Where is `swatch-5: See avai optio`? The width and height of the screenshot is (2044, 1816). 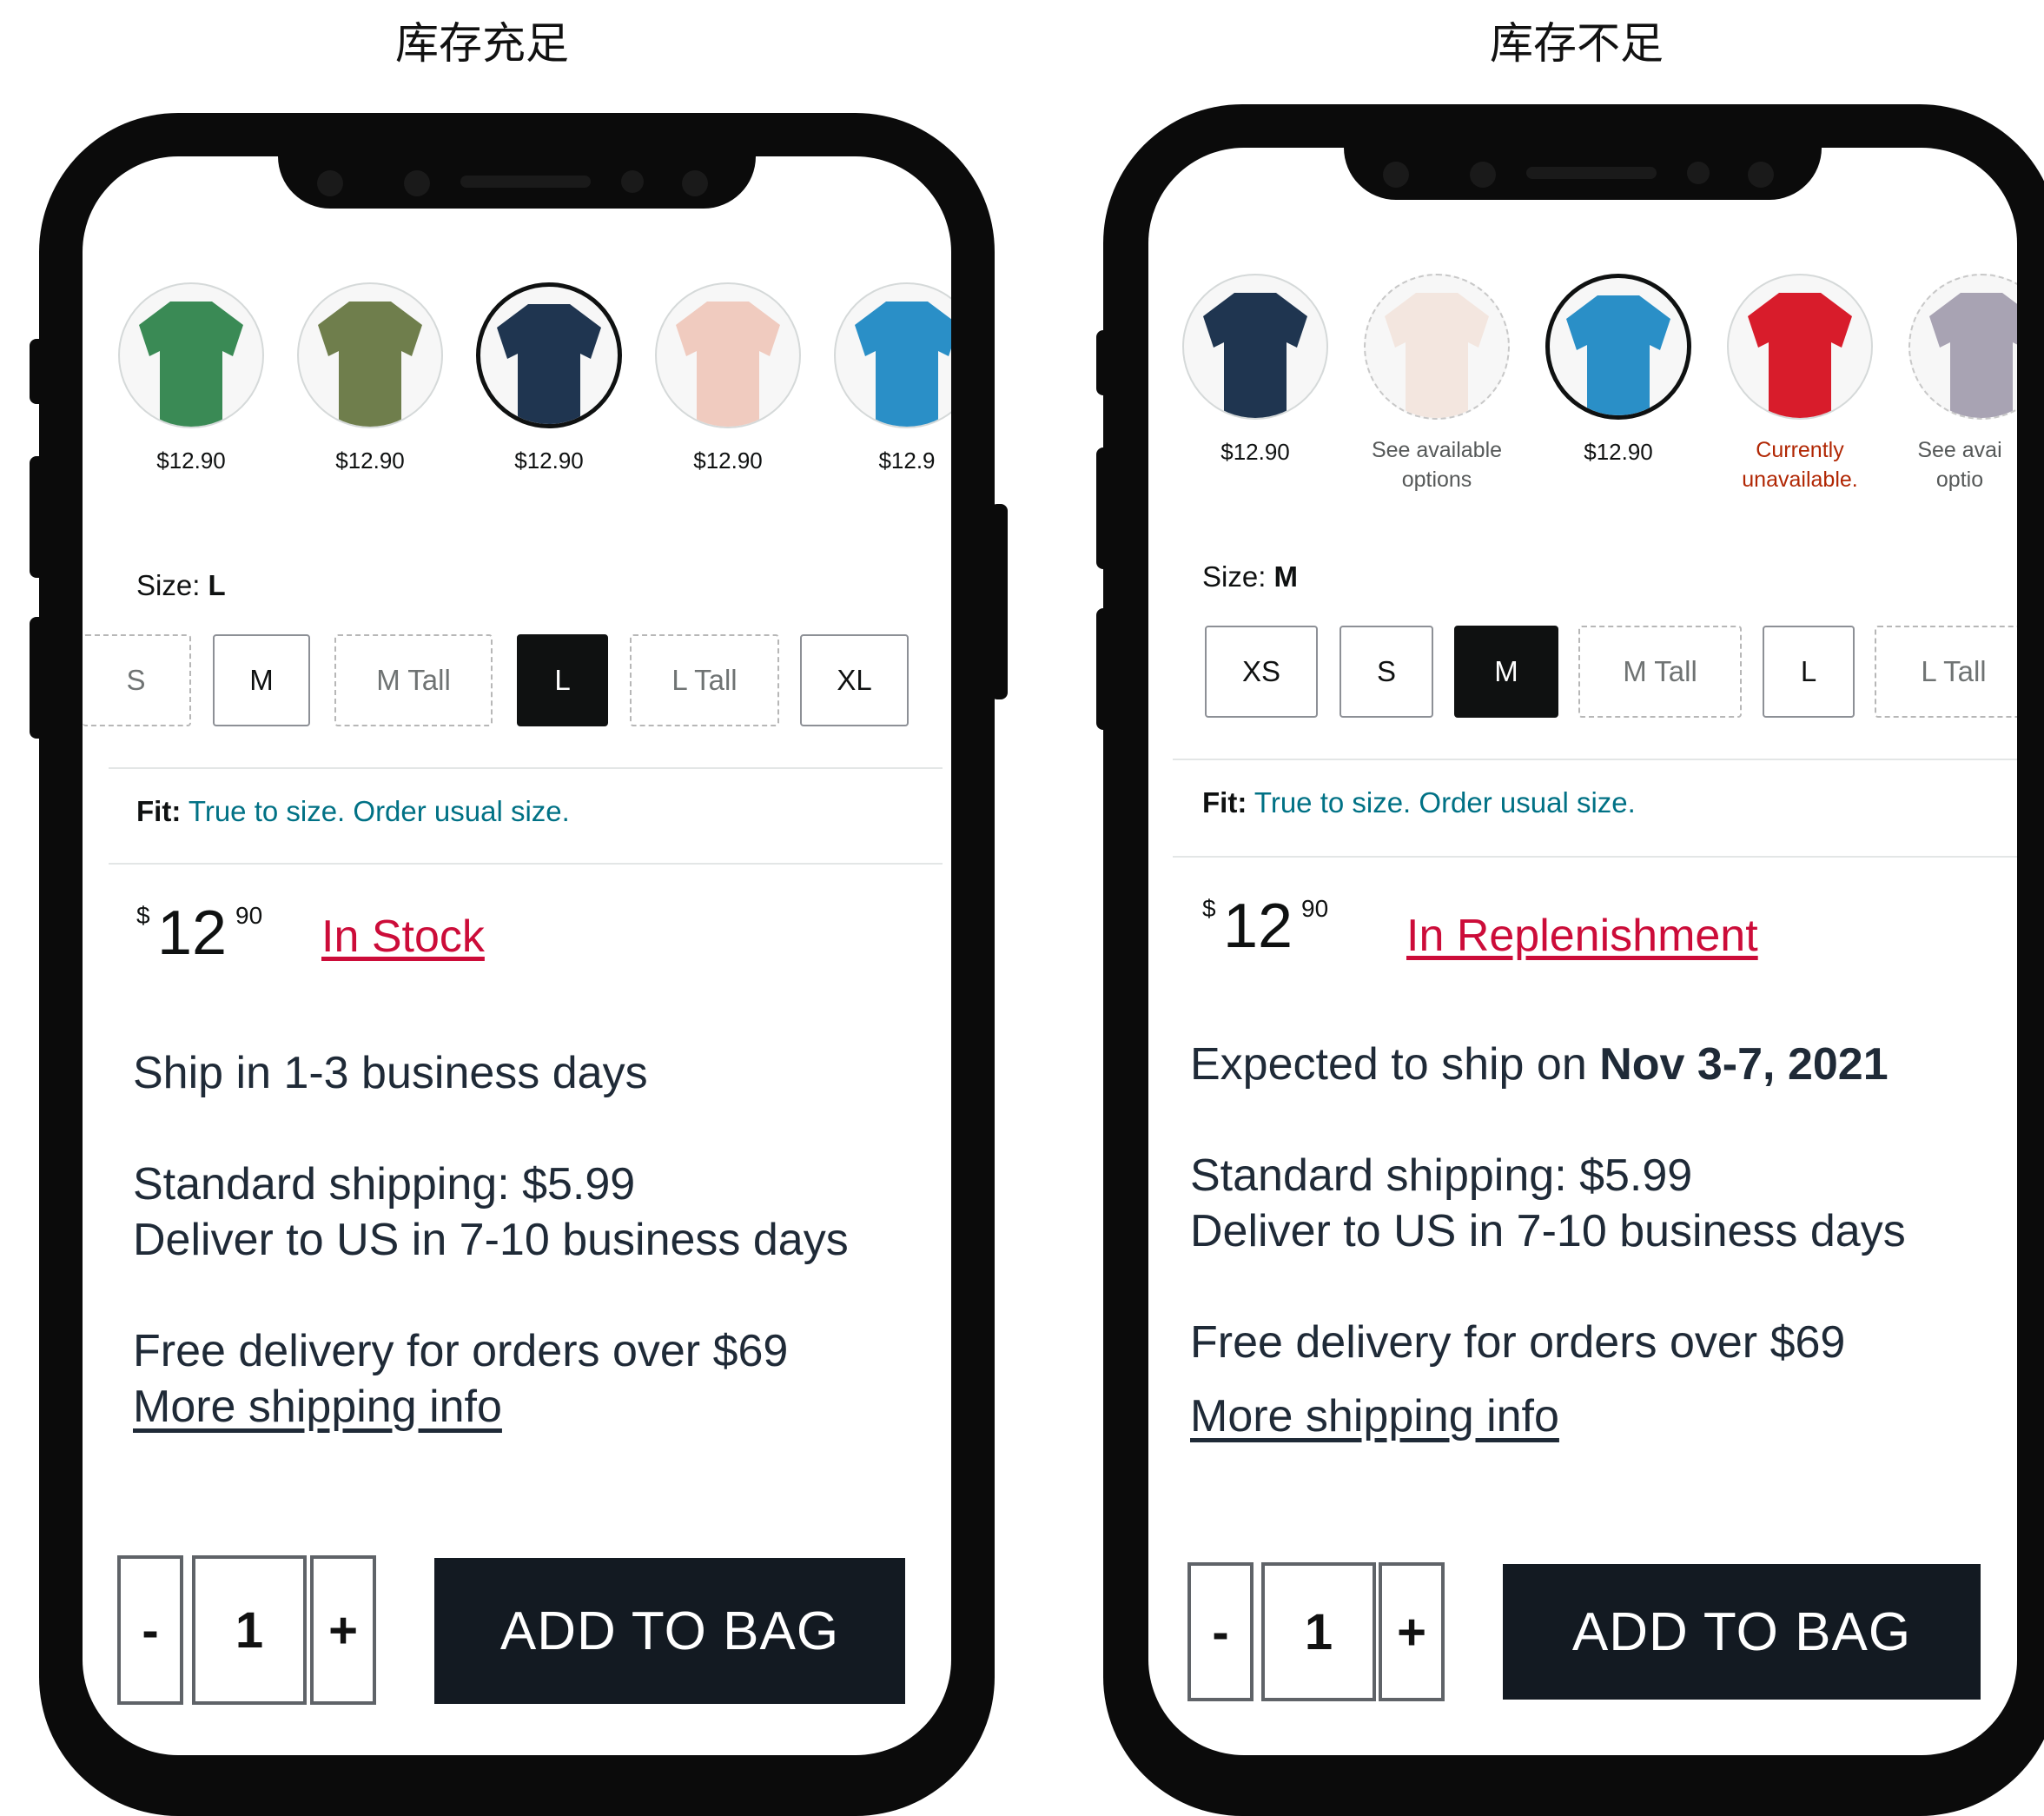
swatch-5: See avai optio is located at coordinates (1962, 384).